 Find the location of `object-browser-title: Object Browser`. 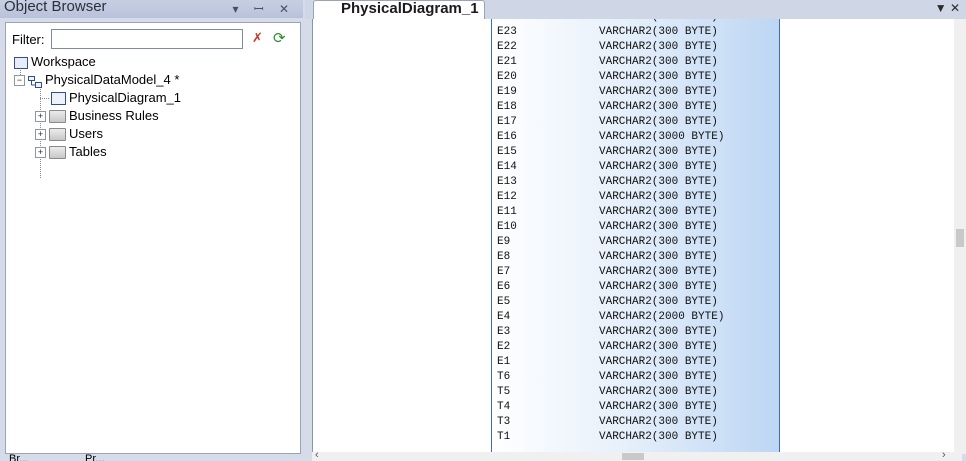

object-browser-title: Object Browser is located at coordinates (55, 7).